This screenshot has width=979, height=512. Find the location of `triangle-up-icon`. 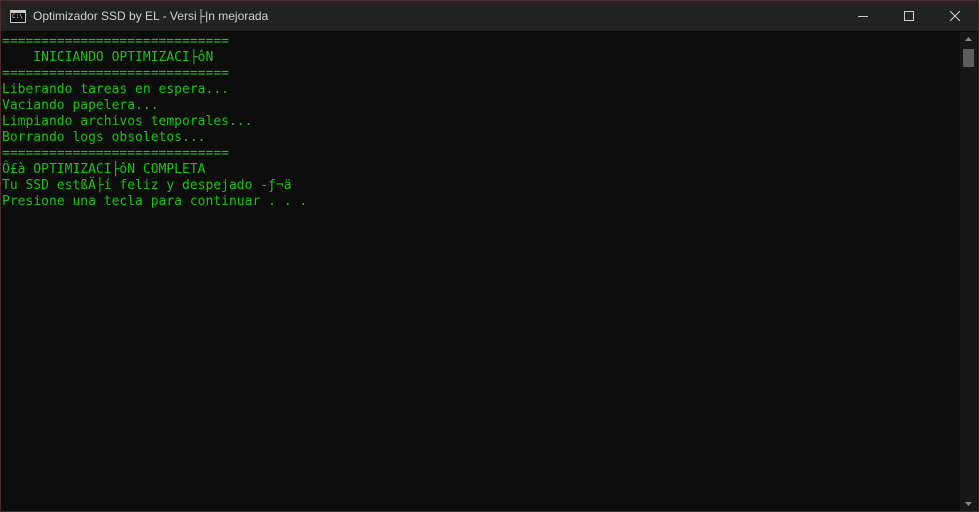

triangle-up-icon is located at coordinates (968, 39).